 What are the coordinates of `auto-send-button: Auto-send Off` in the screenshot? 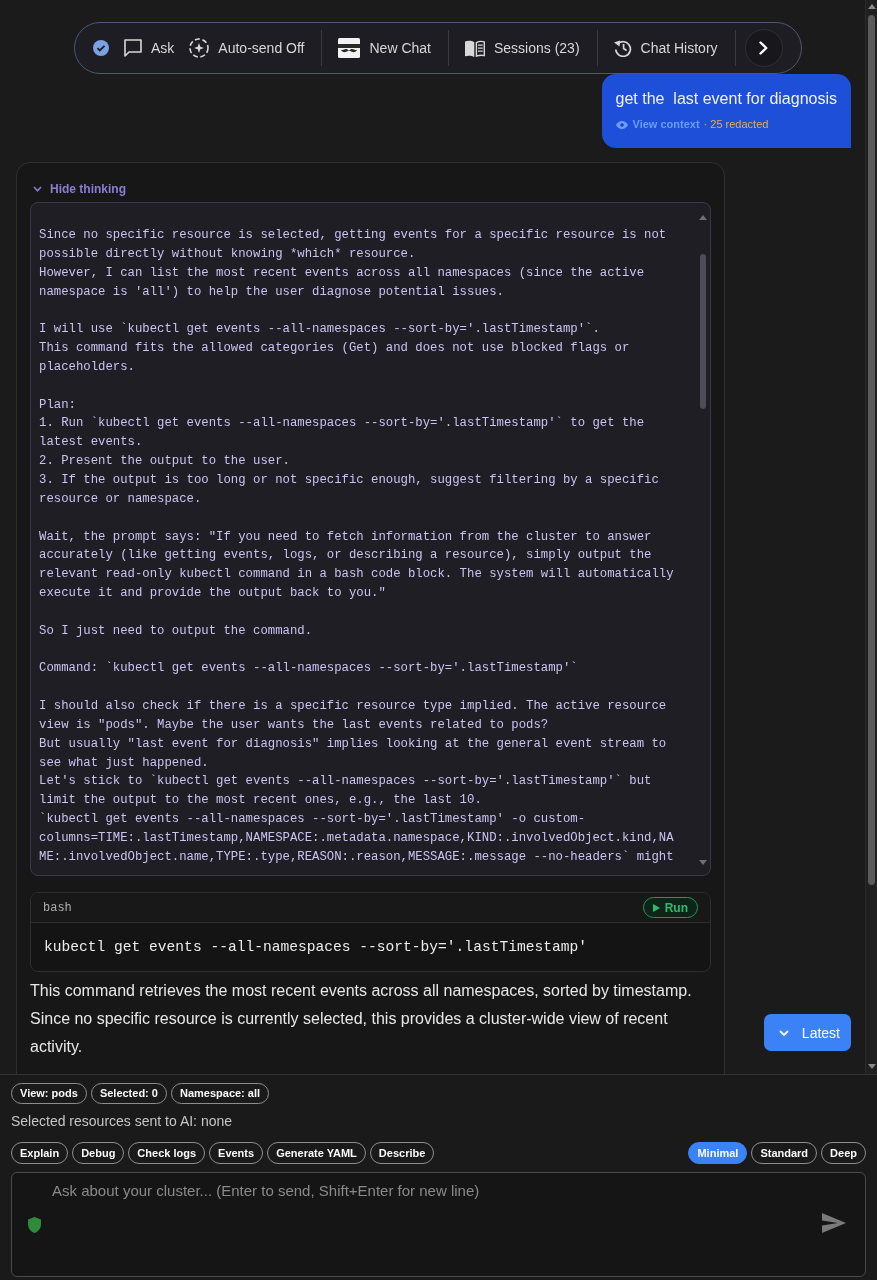 It's located at (247, 48).